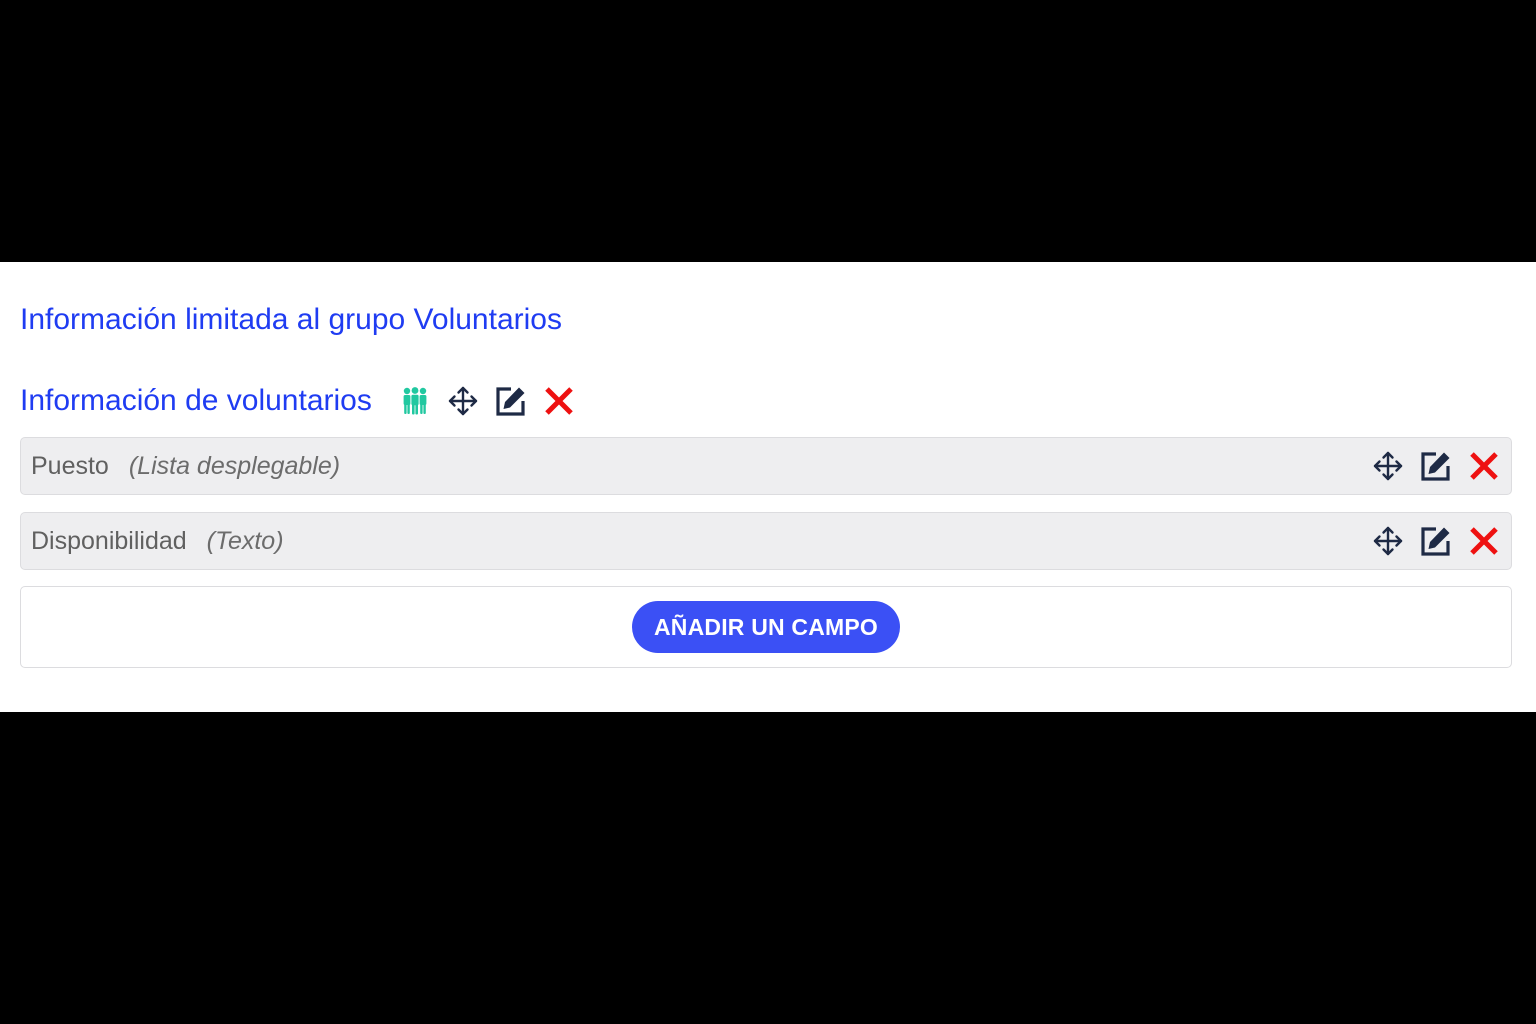 This screenshot has height=1024, width=1536. I want to click on add-field-button: AÑADIR UN CAMPO, so click(766, 627).